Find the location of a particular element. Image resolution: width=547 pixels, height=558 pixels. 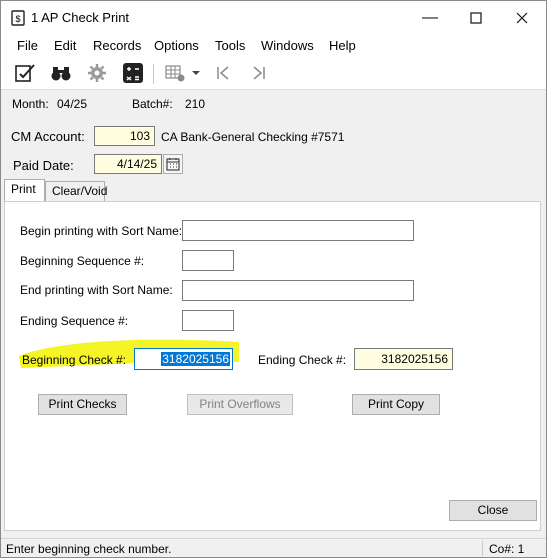

maximize-button is located at coordinates (476, 18).